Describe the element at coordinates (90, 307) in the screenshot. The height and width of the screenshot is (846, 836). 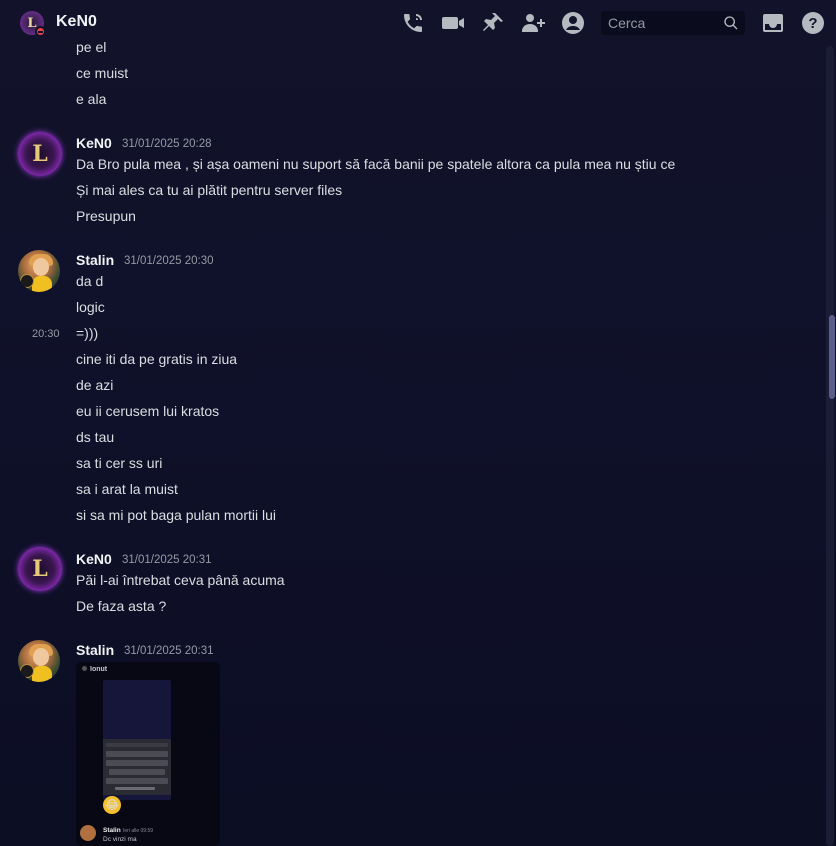
I see `message-line: logic` at that location.